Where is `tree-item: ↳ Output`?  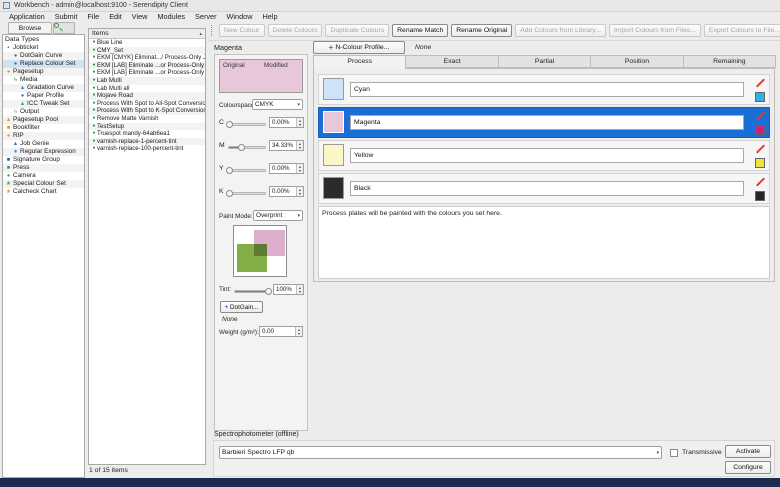
tree-item: ↳ Output is located at coordinates (43, 112).